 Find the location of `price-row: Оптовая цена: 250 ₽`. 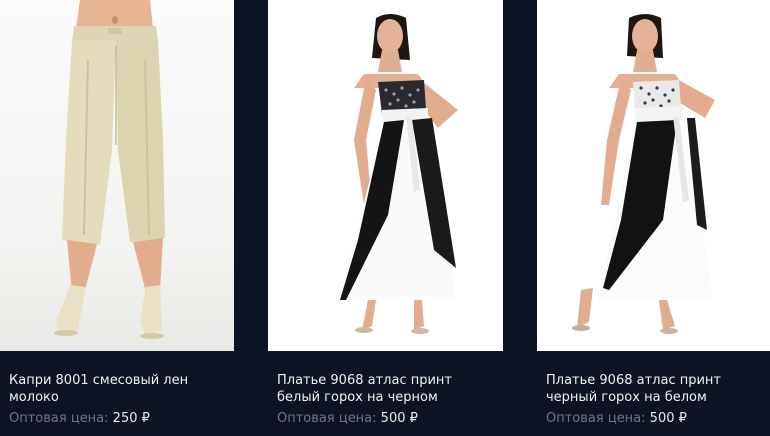

price-row: Оптовая цена: 250 ₽ is located at coordinates (118, 418).